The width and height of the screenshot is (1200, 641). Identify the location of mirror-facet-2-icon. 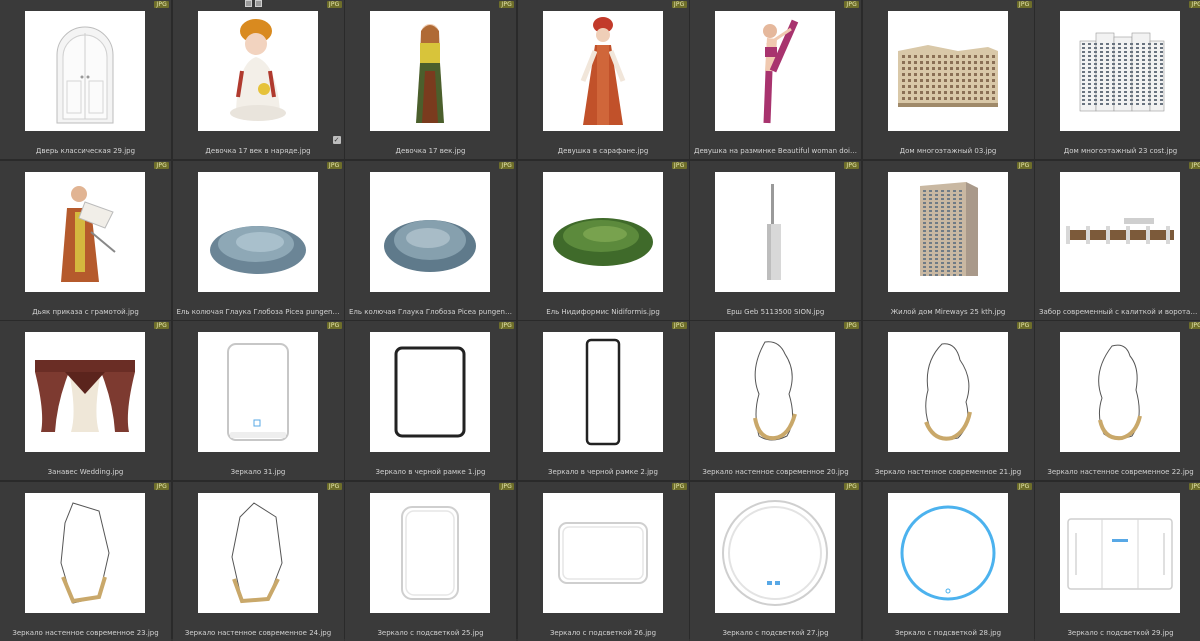
(257, 552).